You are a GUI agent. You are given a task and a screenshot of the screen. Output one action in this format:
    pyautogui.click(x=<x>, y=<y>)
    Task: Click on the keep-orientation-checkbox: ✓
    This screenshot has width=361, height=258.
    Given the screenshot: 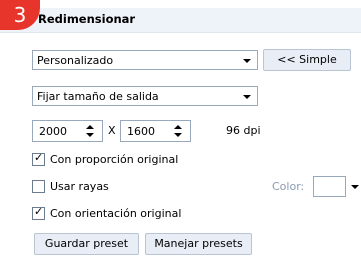 What is the action you would take?
    pyautogui.click(x=38, y=212)
    